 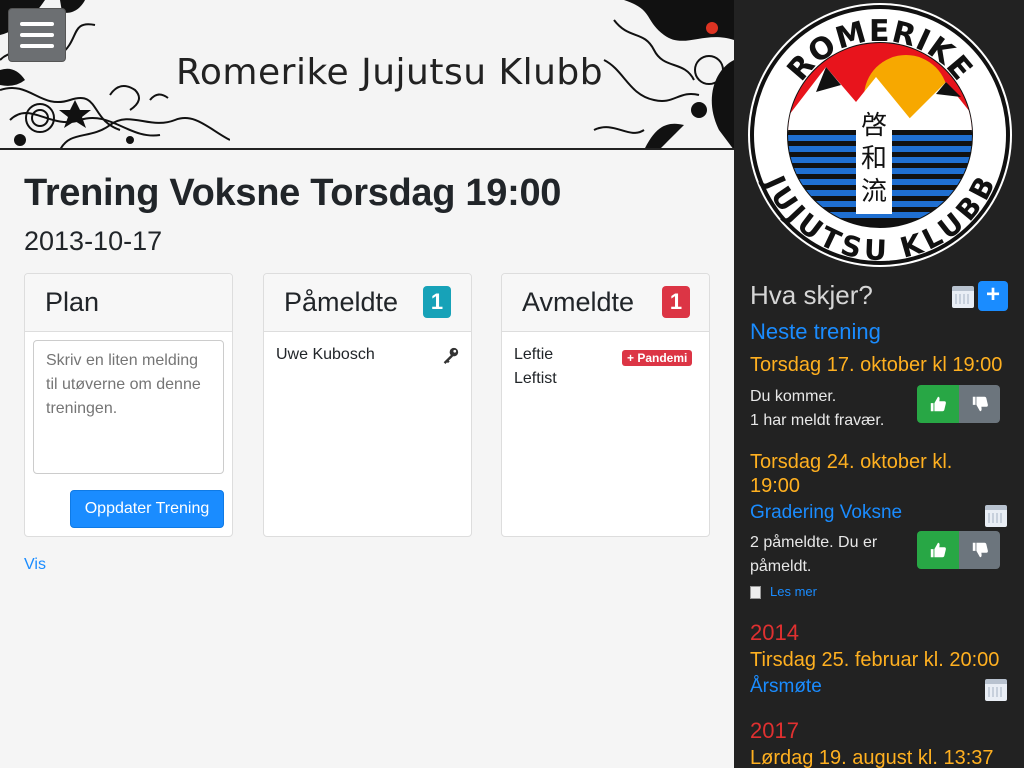 I want to click on signed-up-card-body: Uwe Kubosch, so click(x=367, y=348).